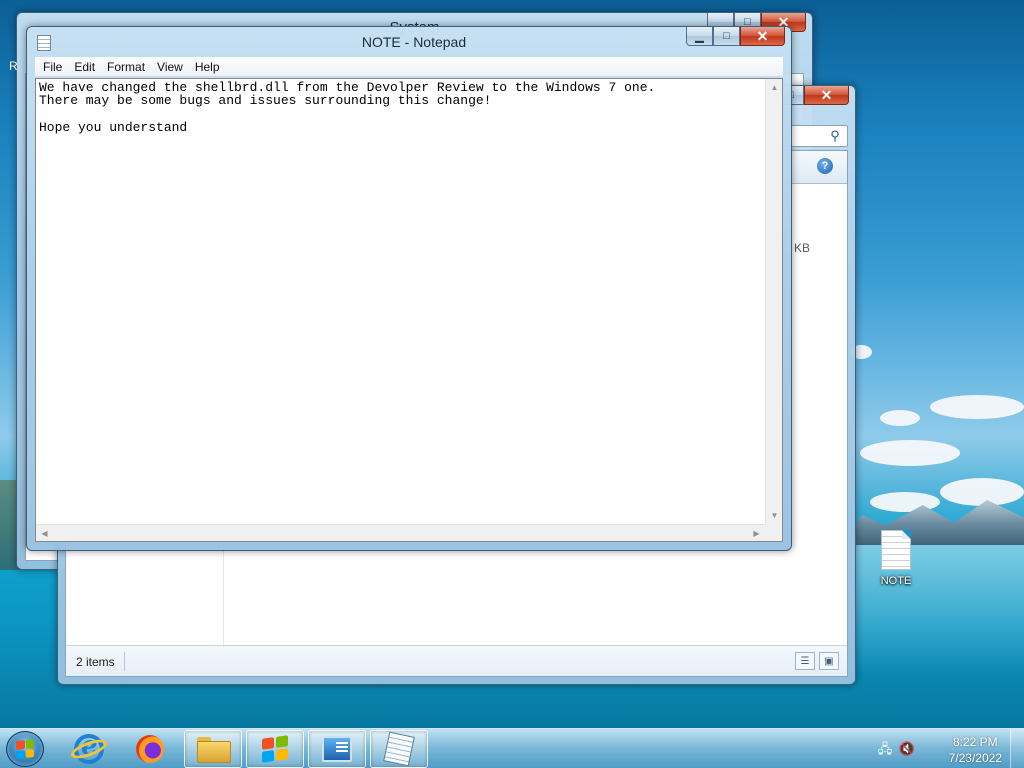 This screenshot has width=1024, height=768. I want to click on horizontal-scrollbar: ◀ ▶, so click(400, 532).